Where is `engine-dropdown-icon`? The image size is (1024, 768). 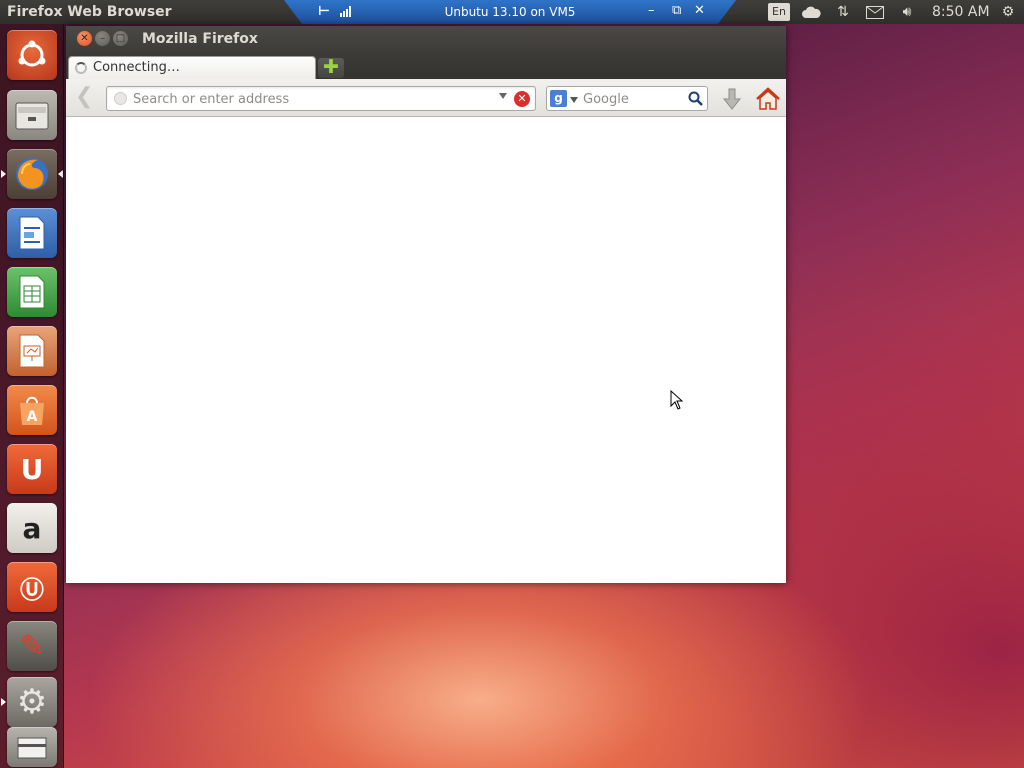 engine-dropdown-icon is located at coordinates (574, 100).